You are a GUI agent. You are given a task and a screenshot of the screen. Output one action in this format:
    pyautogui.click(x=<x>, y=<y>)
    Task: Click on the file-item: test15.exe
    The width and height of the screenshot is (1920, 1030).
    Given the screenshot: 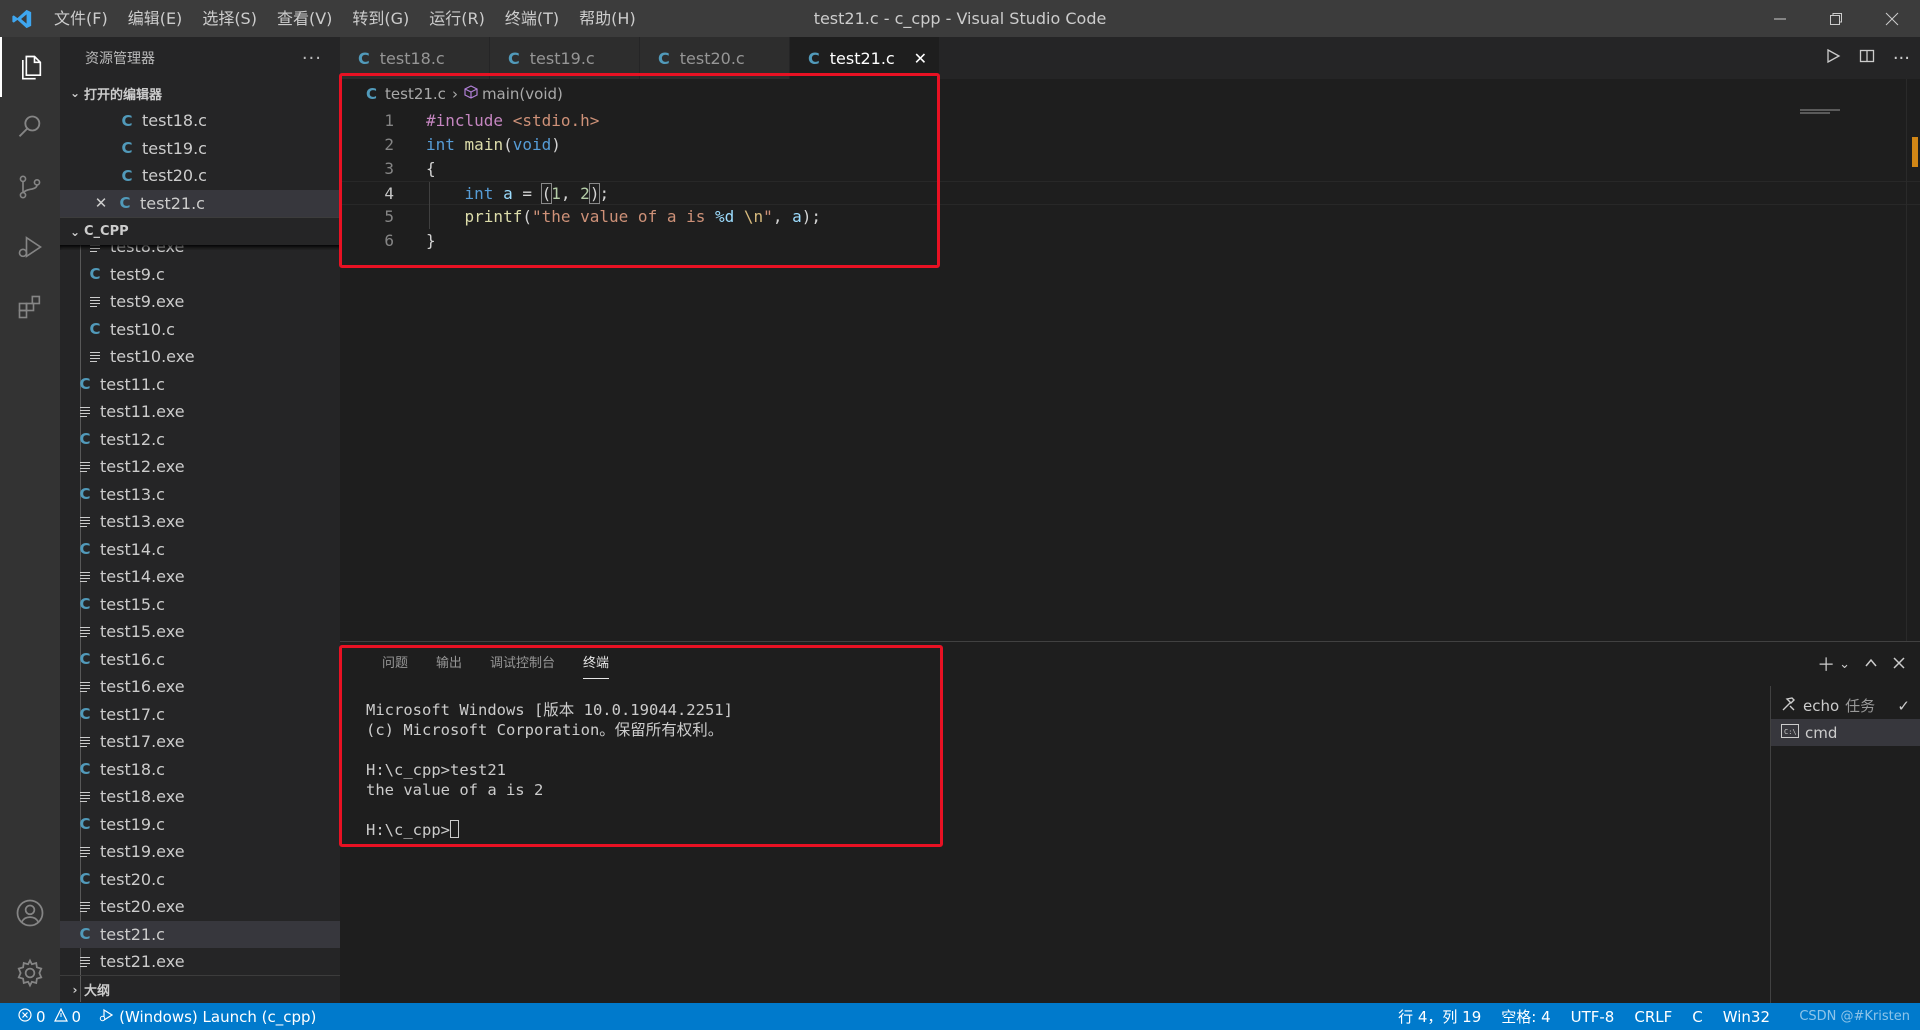 What is the action you would take?
    pyautogui.click(x=200, y=632)
    